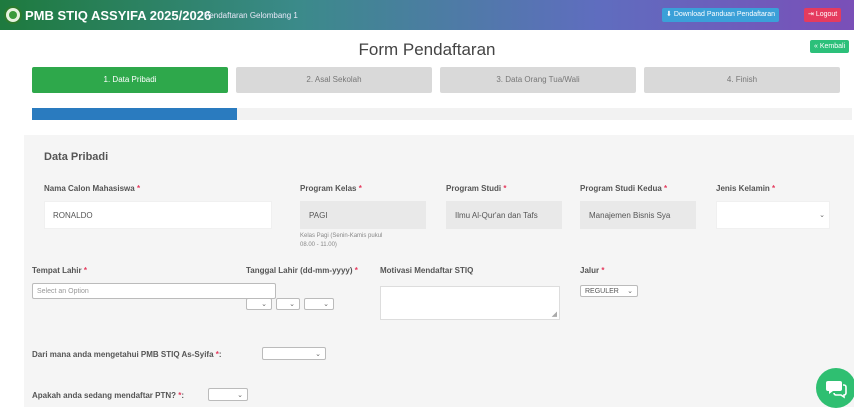 The height and width of the screenshot is (408, 854). I want to click on program-studi-field: Ilmu Al-Qur'an dan Tafs, so click(504, 215).